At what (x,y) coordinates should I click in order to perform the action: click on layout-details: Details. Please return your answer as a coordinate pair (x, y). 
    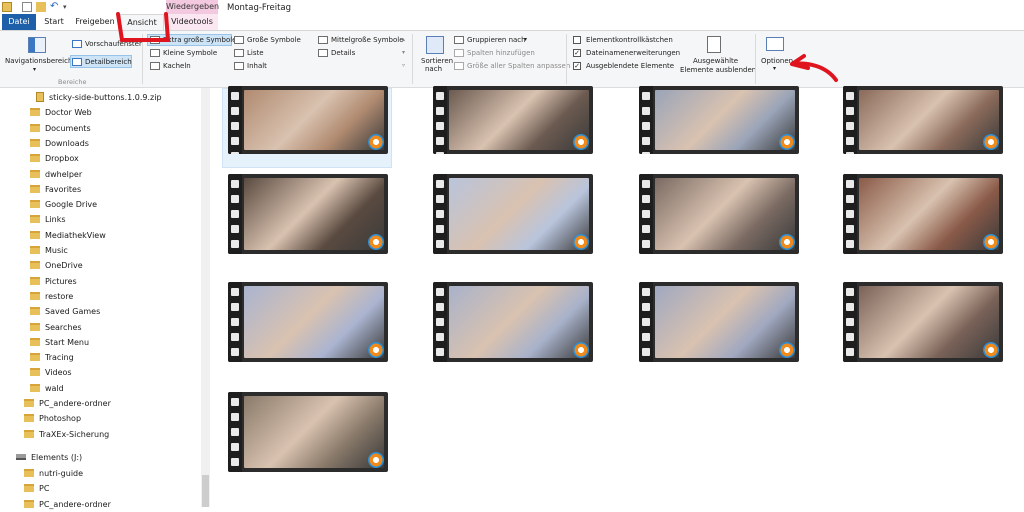
    Looking at the image, I should click on (343, 53).